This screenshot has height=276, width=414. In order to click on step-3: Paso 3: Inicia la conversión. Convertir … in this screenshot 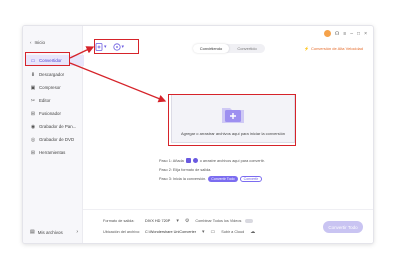, I will do `click(212, 178)`.